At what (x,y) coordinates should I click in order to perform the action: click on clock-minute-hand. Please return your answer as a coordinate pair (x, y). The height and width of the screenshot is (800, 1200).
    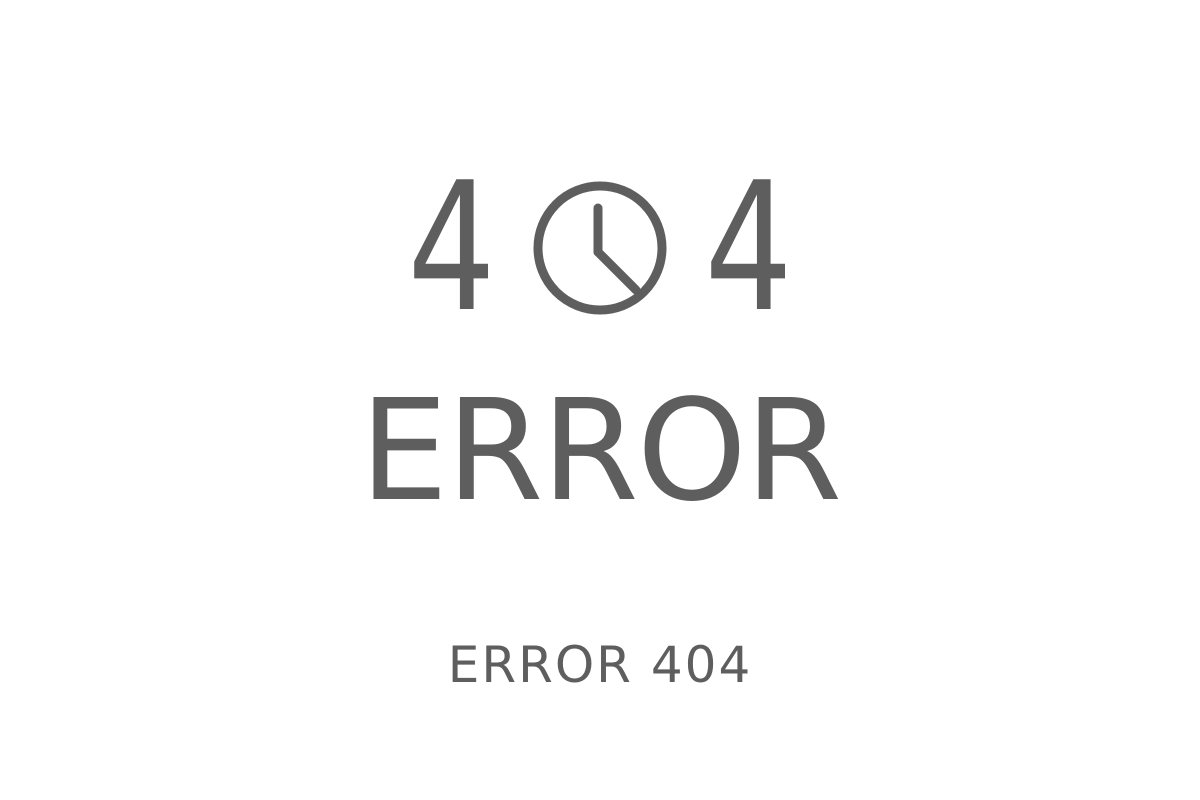
    Looking at the image, I should click on (617, 270).